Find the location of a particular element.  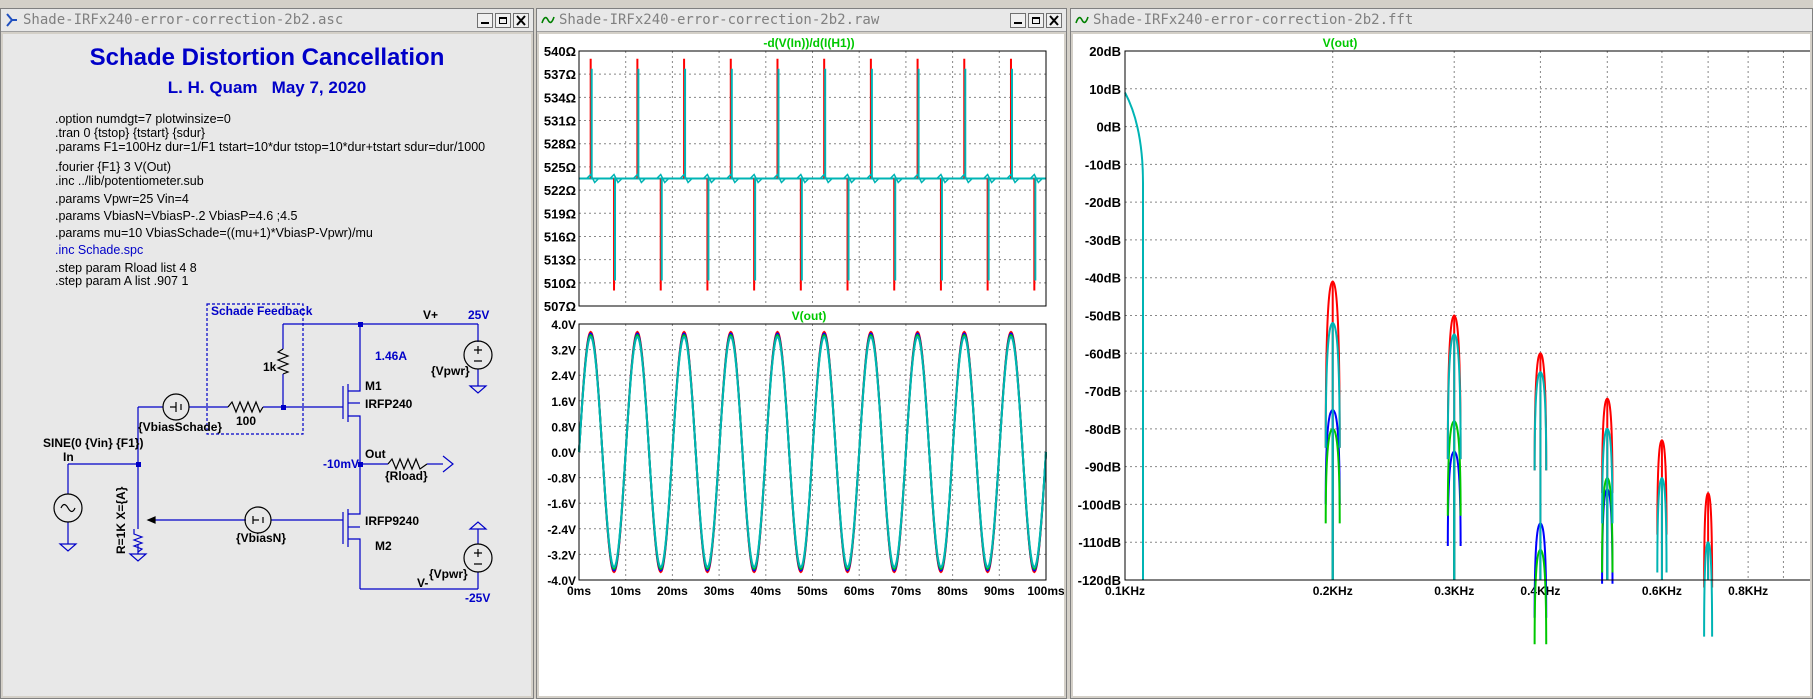

bottom-y-tick: -1.6V is located at coordinates (561, 504).